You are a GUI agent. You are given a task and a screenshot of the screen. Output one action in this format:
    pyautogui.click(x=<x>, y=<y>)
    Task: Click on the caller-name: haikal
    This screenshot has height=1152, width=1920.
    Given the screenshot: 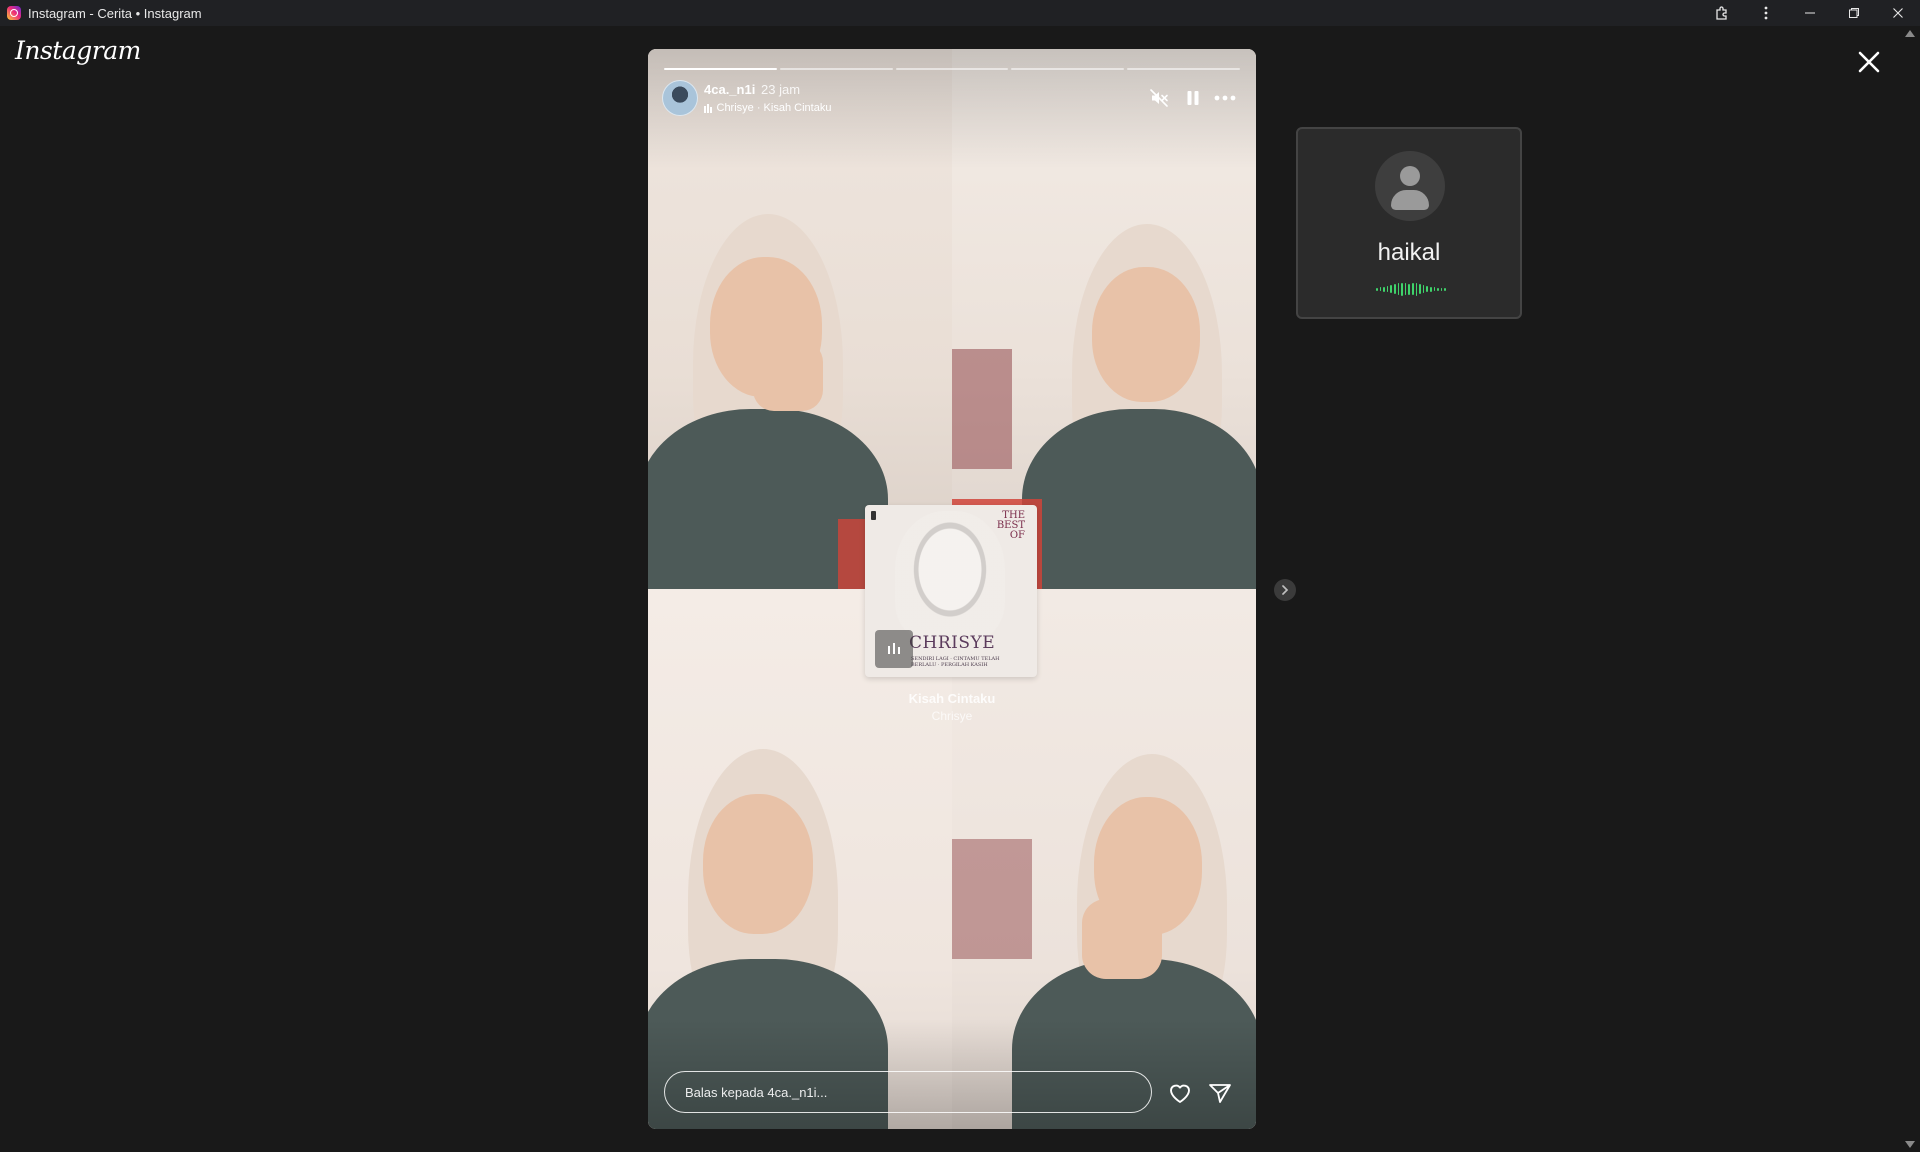 What is the action you would take?
    pyautogui.click(x=1409, y=252)
    